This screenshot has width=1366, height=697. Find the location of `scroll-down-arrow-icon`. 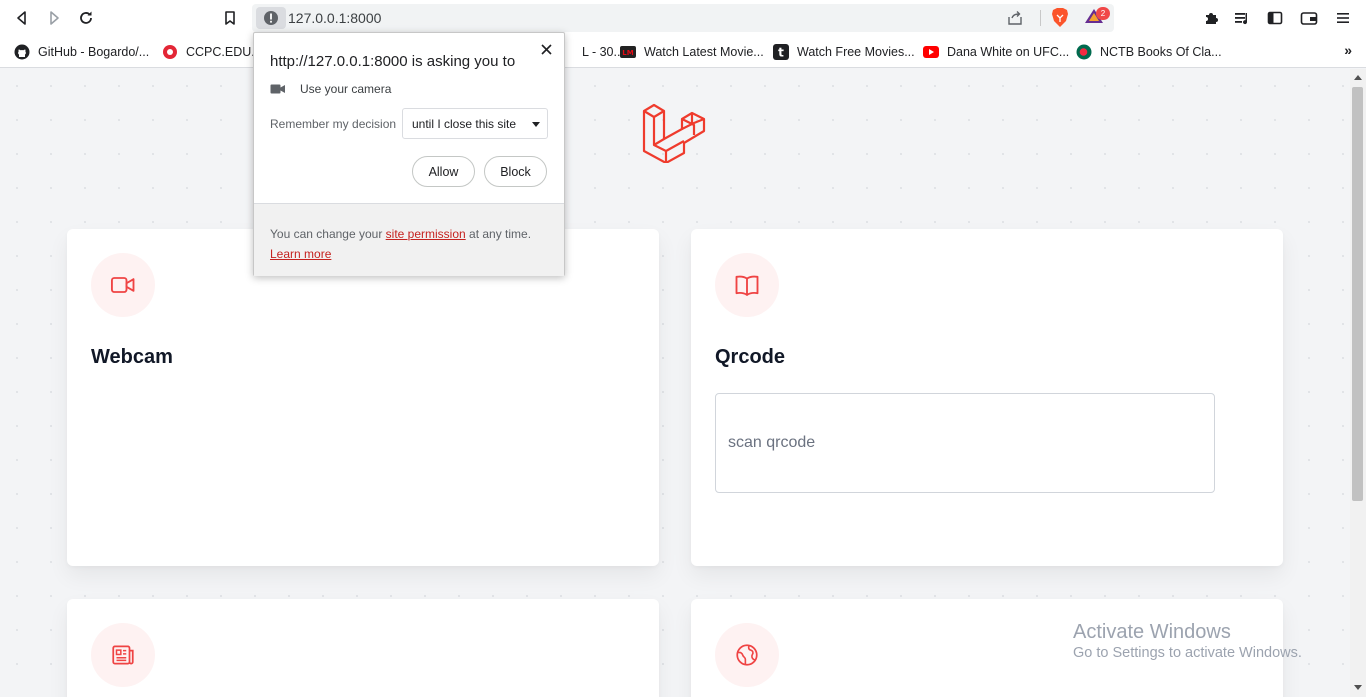

scroll-down-arrow-icon is located at coordinates (1358, 687).